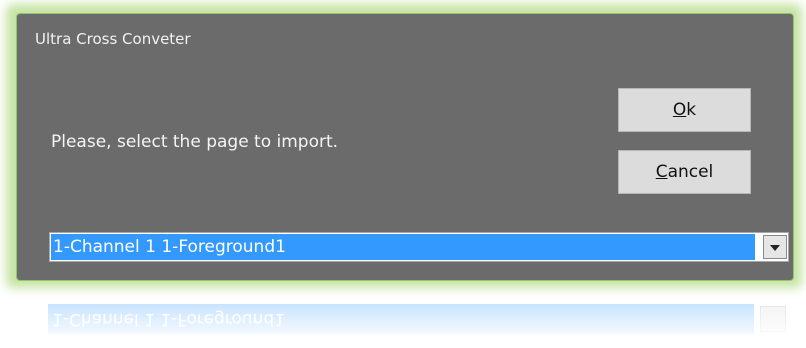  I want to click on ok-label-rest: k, so click(691, 110).